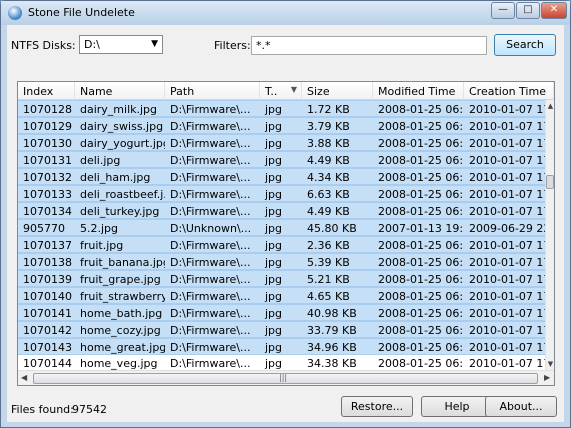 The image size is (571, 428). Describe the element at coordinates (99, 228) in the screenshot. I see `cell-name: 5.2.jpg` at that location.